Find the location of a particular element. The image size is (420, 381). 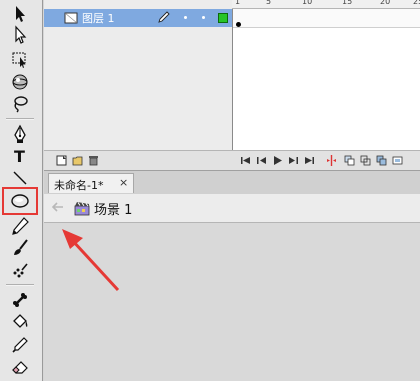

bone-tool-icon is located at coordinates (20, 300).